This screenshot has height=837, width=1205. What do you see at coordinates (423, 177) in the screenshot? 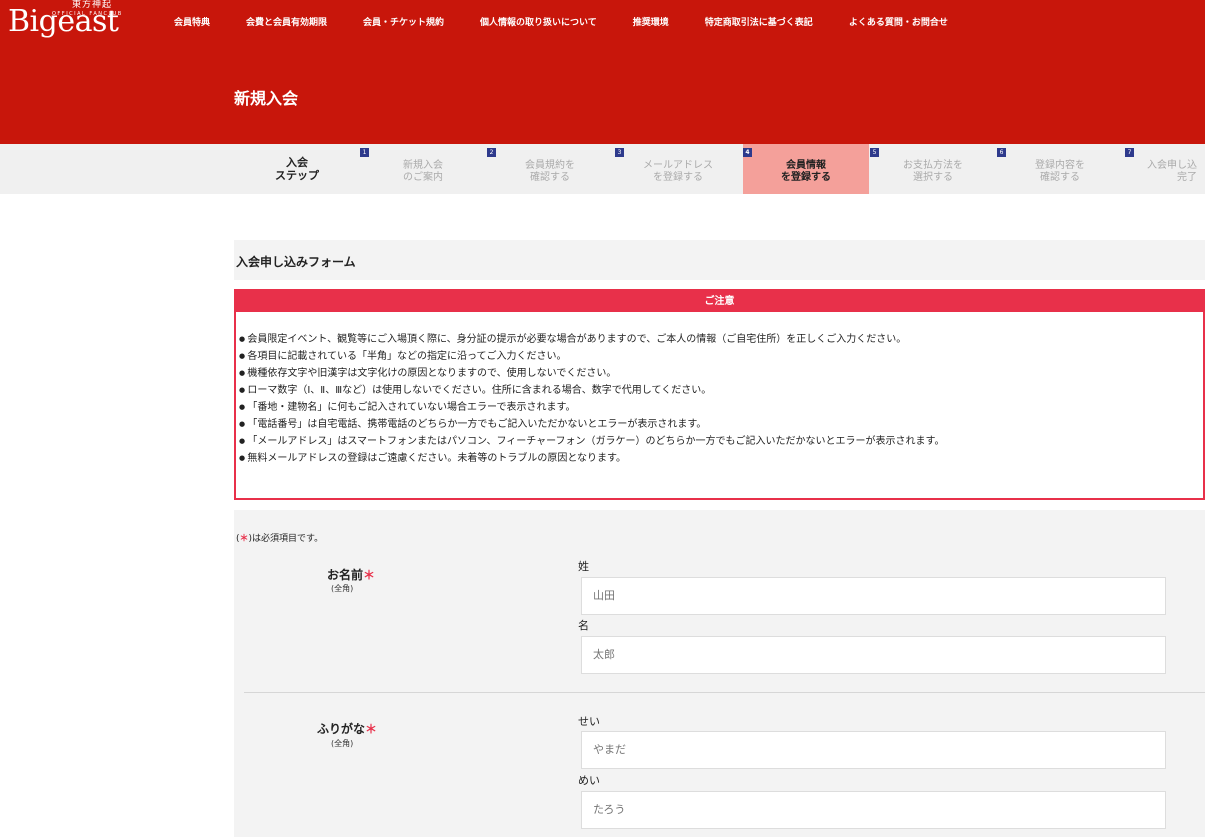
I see `step-label-line2: のご案内` at bounding box center [423, 177].